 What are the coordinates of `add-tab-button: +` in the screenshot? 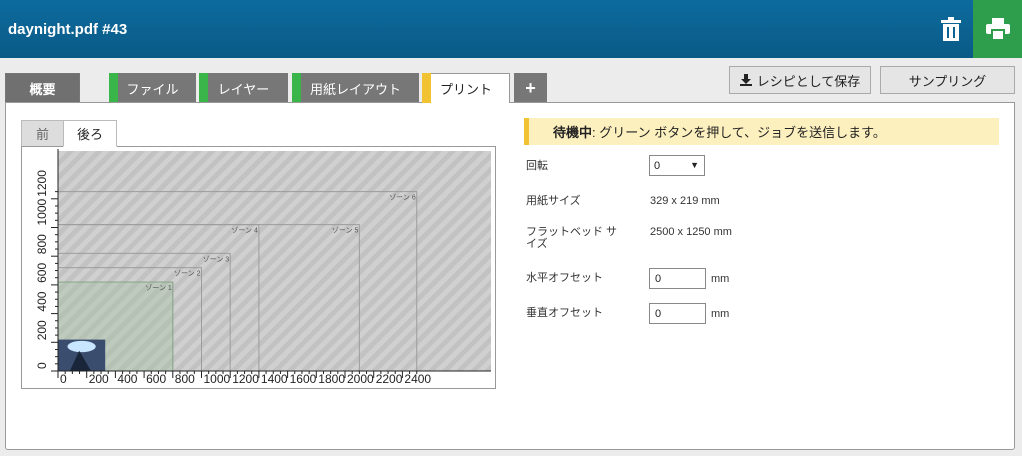 It's located at (530, 87).